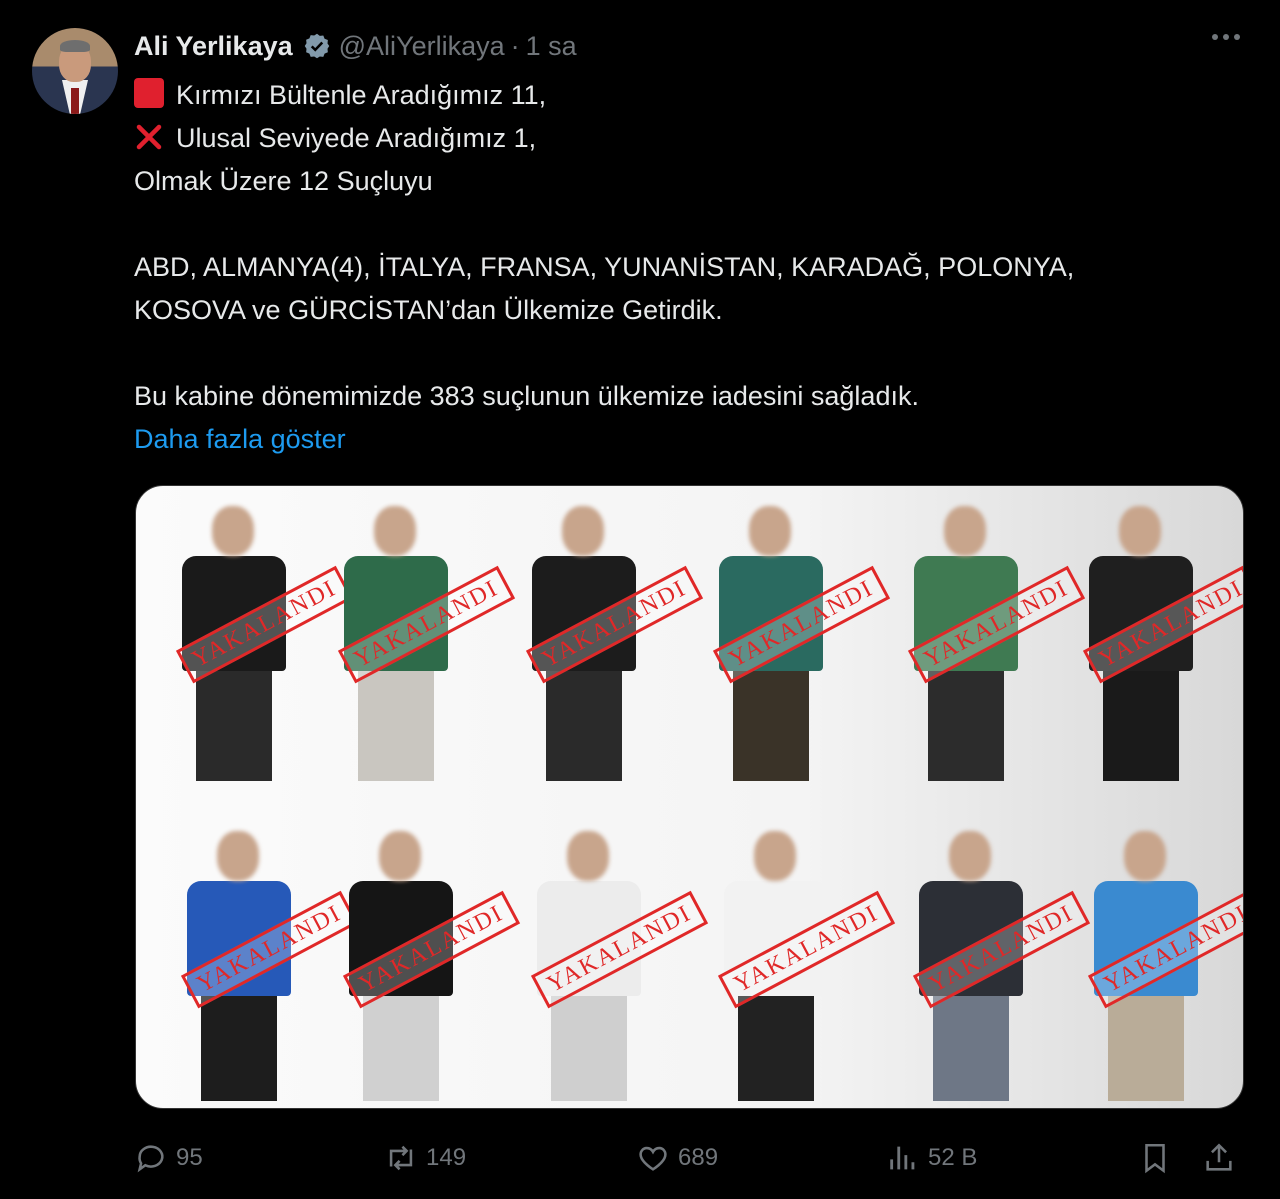 The image size is (1280, 1199). I want to click on reply-button: 95, so click(168, 1158).